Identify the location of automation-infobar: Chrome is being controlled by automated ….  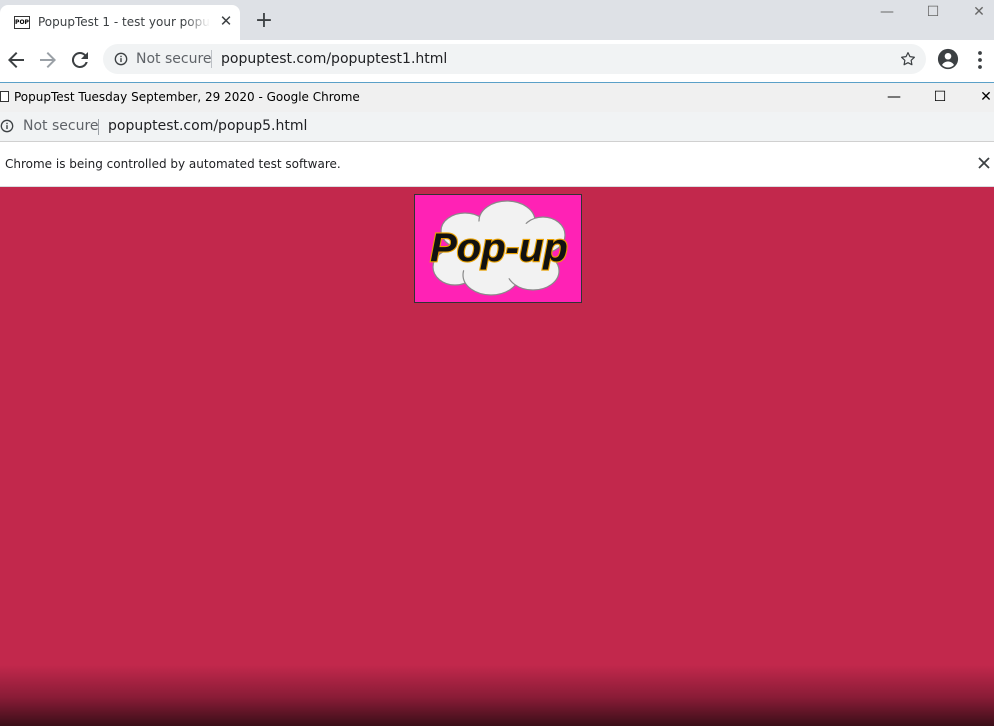
(497, 164).